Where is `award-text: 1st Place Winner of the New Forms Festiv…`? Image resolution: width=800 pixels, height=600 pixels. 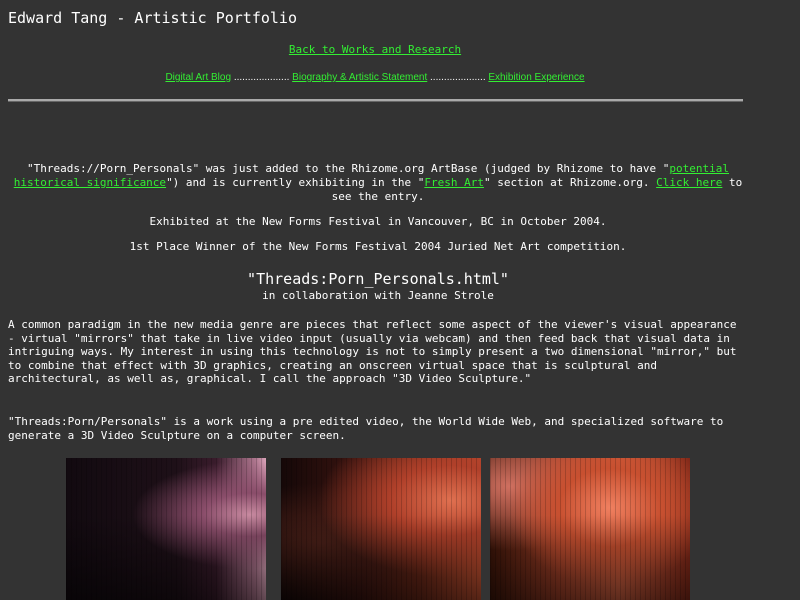 award-text: 1st Place Winner of the New Forms Festiv… is located at coordinates (378, 246).